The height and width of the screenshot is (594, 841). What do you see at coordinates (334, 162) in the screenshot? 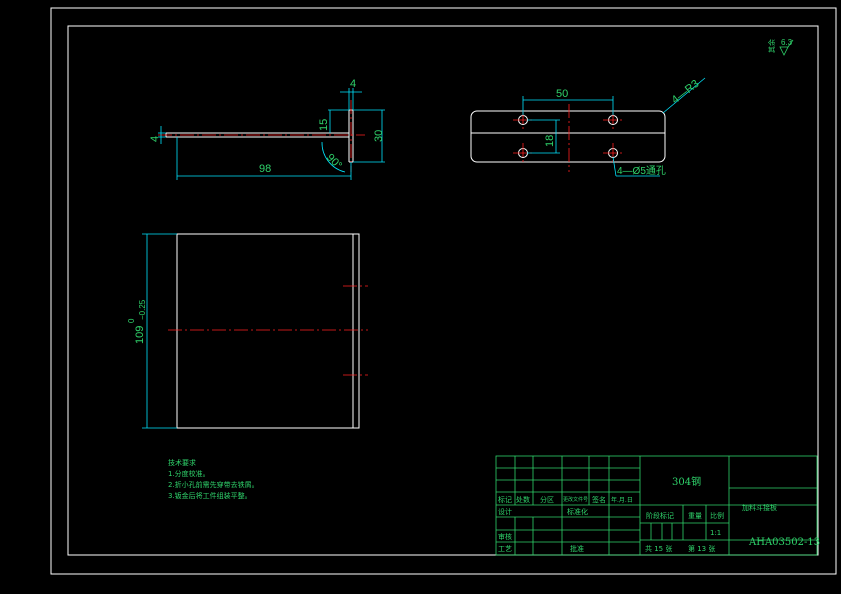
I see `dim-angle: 90°` at bounding box center [334, 162].